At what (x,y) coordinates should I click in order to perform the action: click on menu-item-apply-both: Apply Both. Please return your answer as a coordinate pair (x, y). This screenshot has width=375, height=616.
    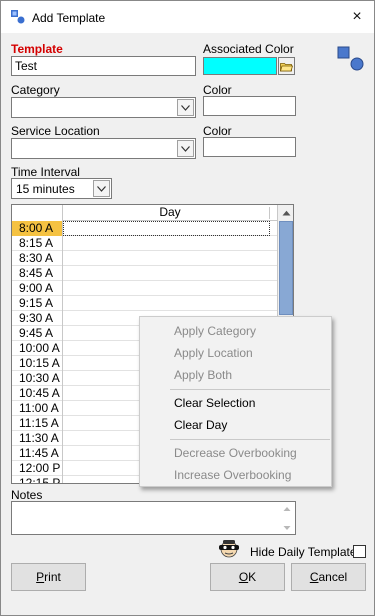
    Looking at the image, I should click on (203, 375).